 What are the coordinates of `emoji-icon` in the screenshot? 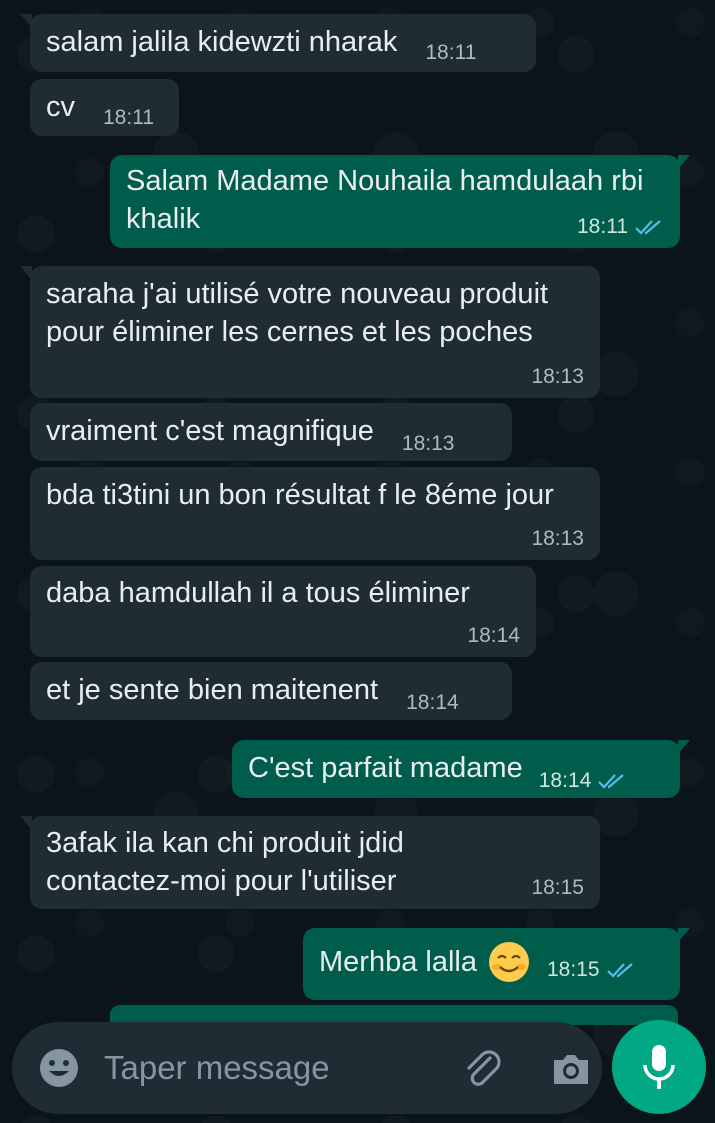 It's located at (59, 1068).